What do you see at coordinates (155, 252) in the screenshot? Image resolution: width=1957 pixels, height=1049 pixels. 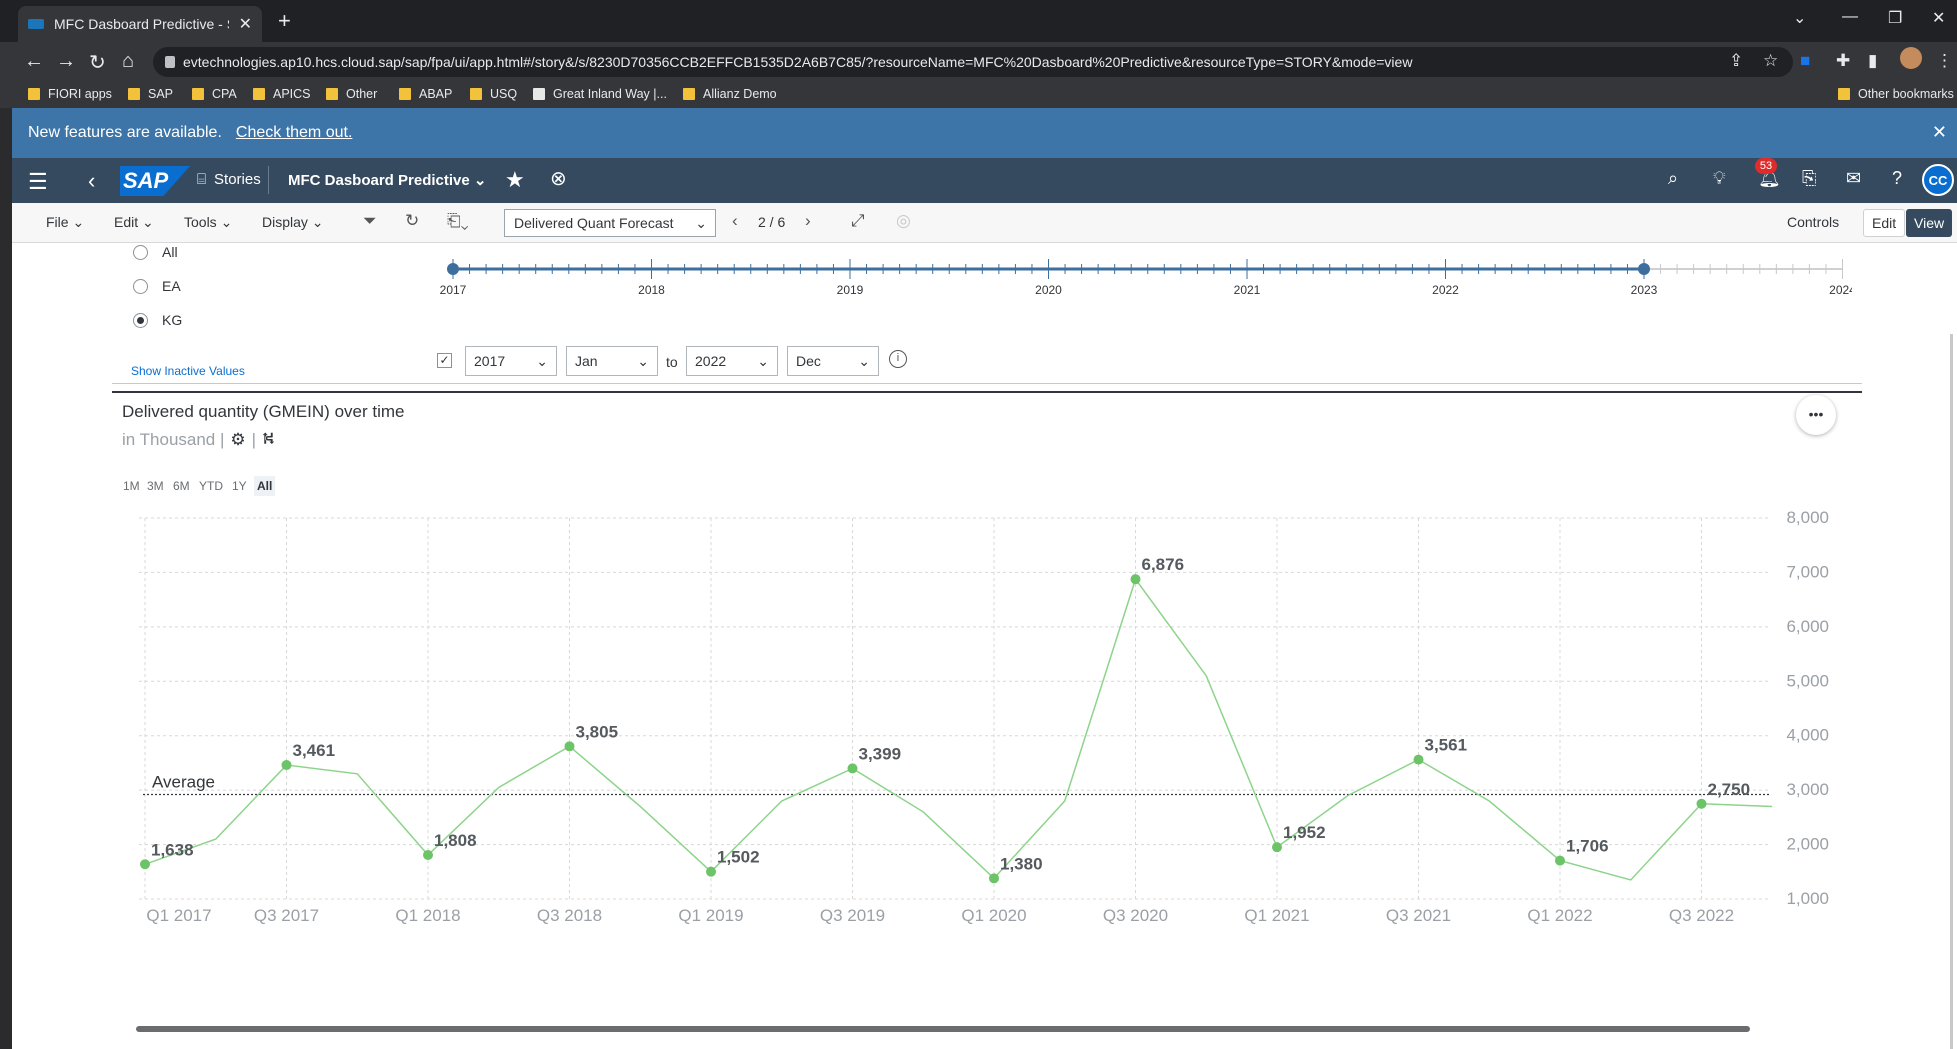 I see `radio-all: All` at bounding box center [155, 252].